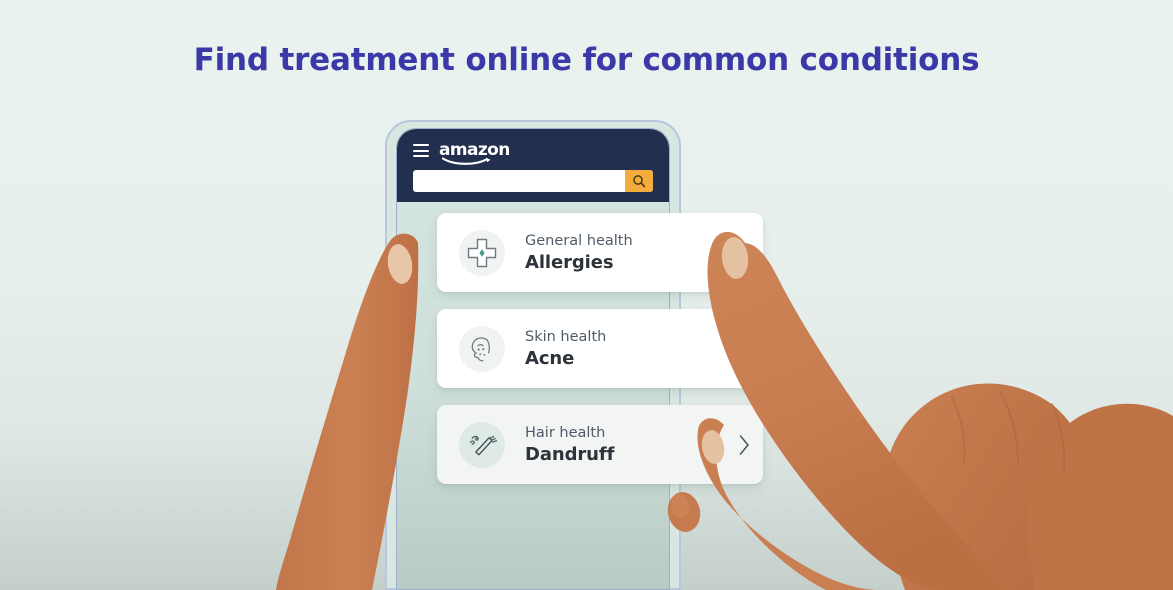 The height and width of the screenshot is (590, 1173). I want to click on search-button, so click(639, 181).